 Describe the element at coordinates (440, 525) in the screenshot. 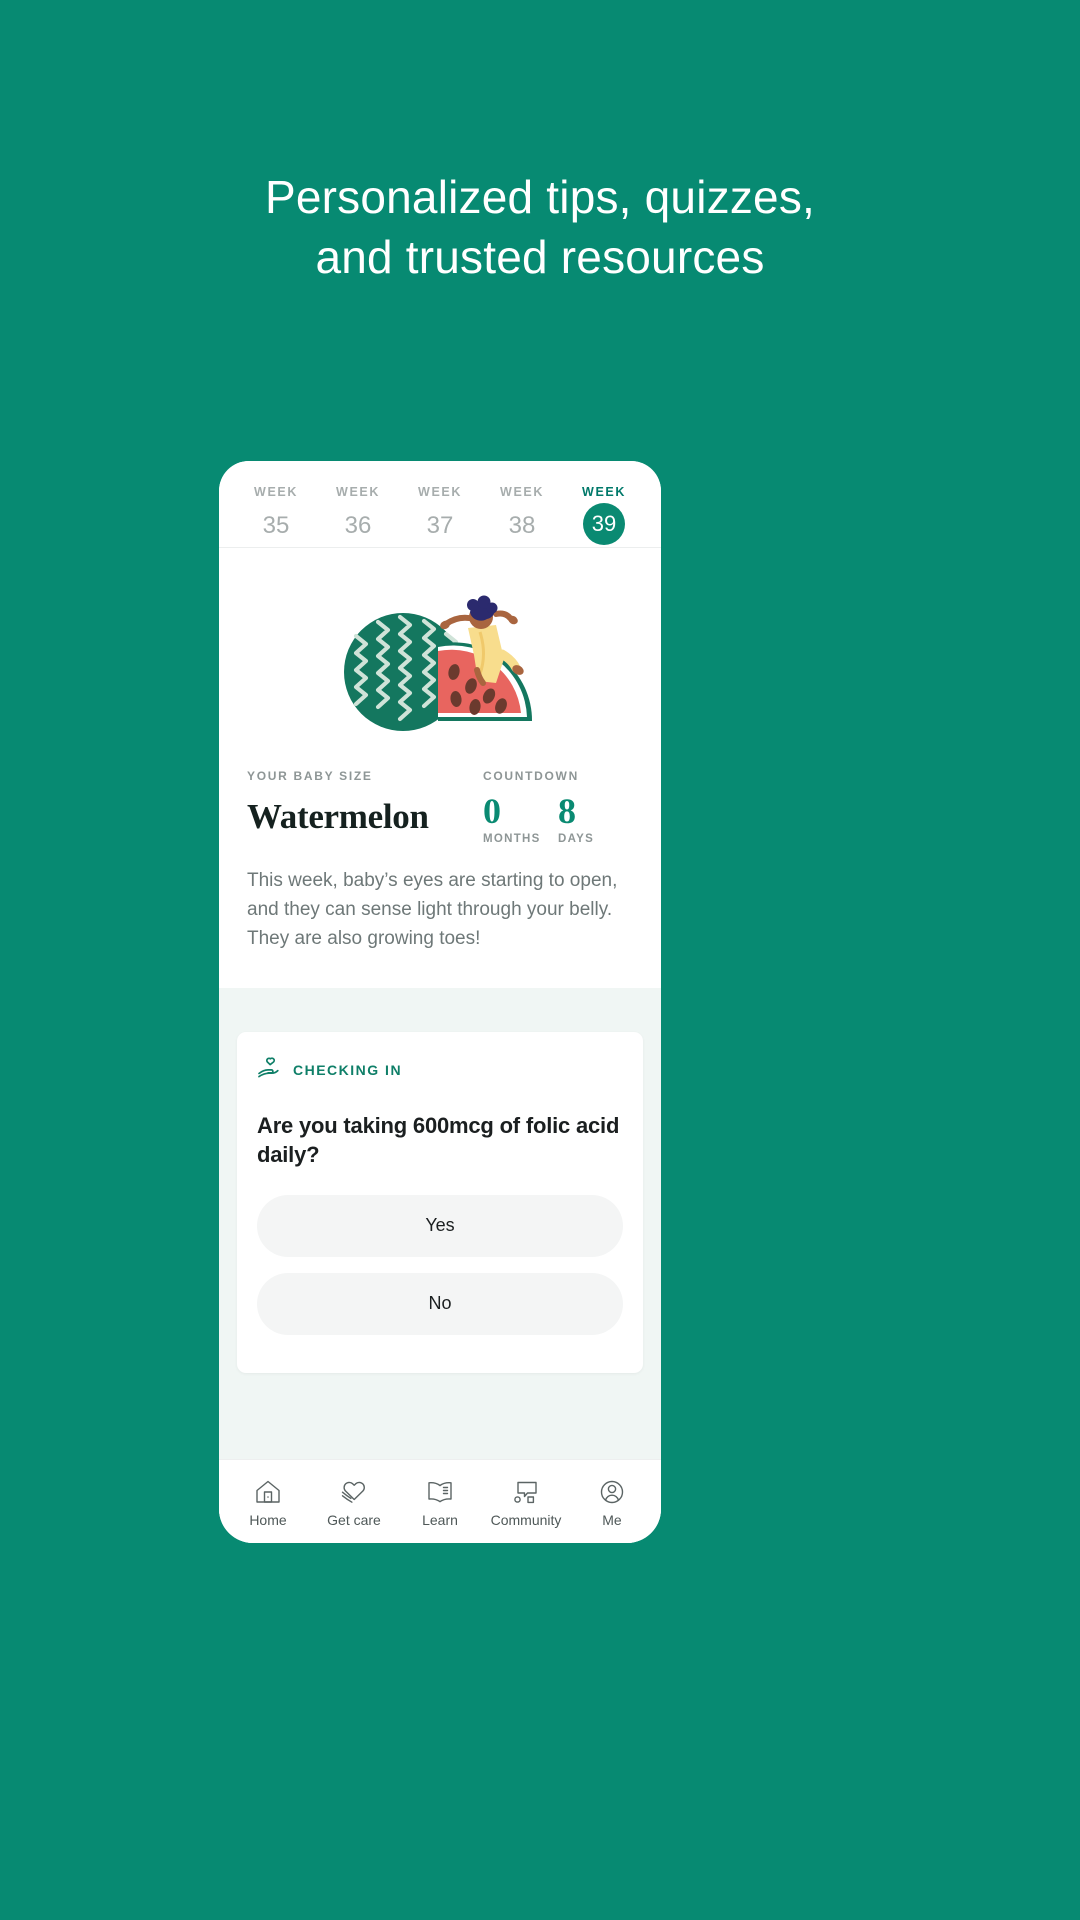

I see `week-tab-number: 37` at that location.